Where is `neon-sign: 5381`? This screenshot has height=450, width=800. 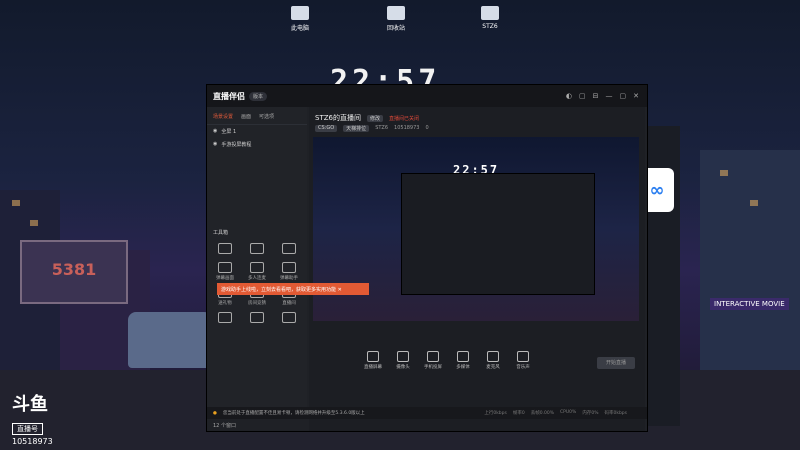 neon-sign: 5381 is located at coordinates (74, 272).